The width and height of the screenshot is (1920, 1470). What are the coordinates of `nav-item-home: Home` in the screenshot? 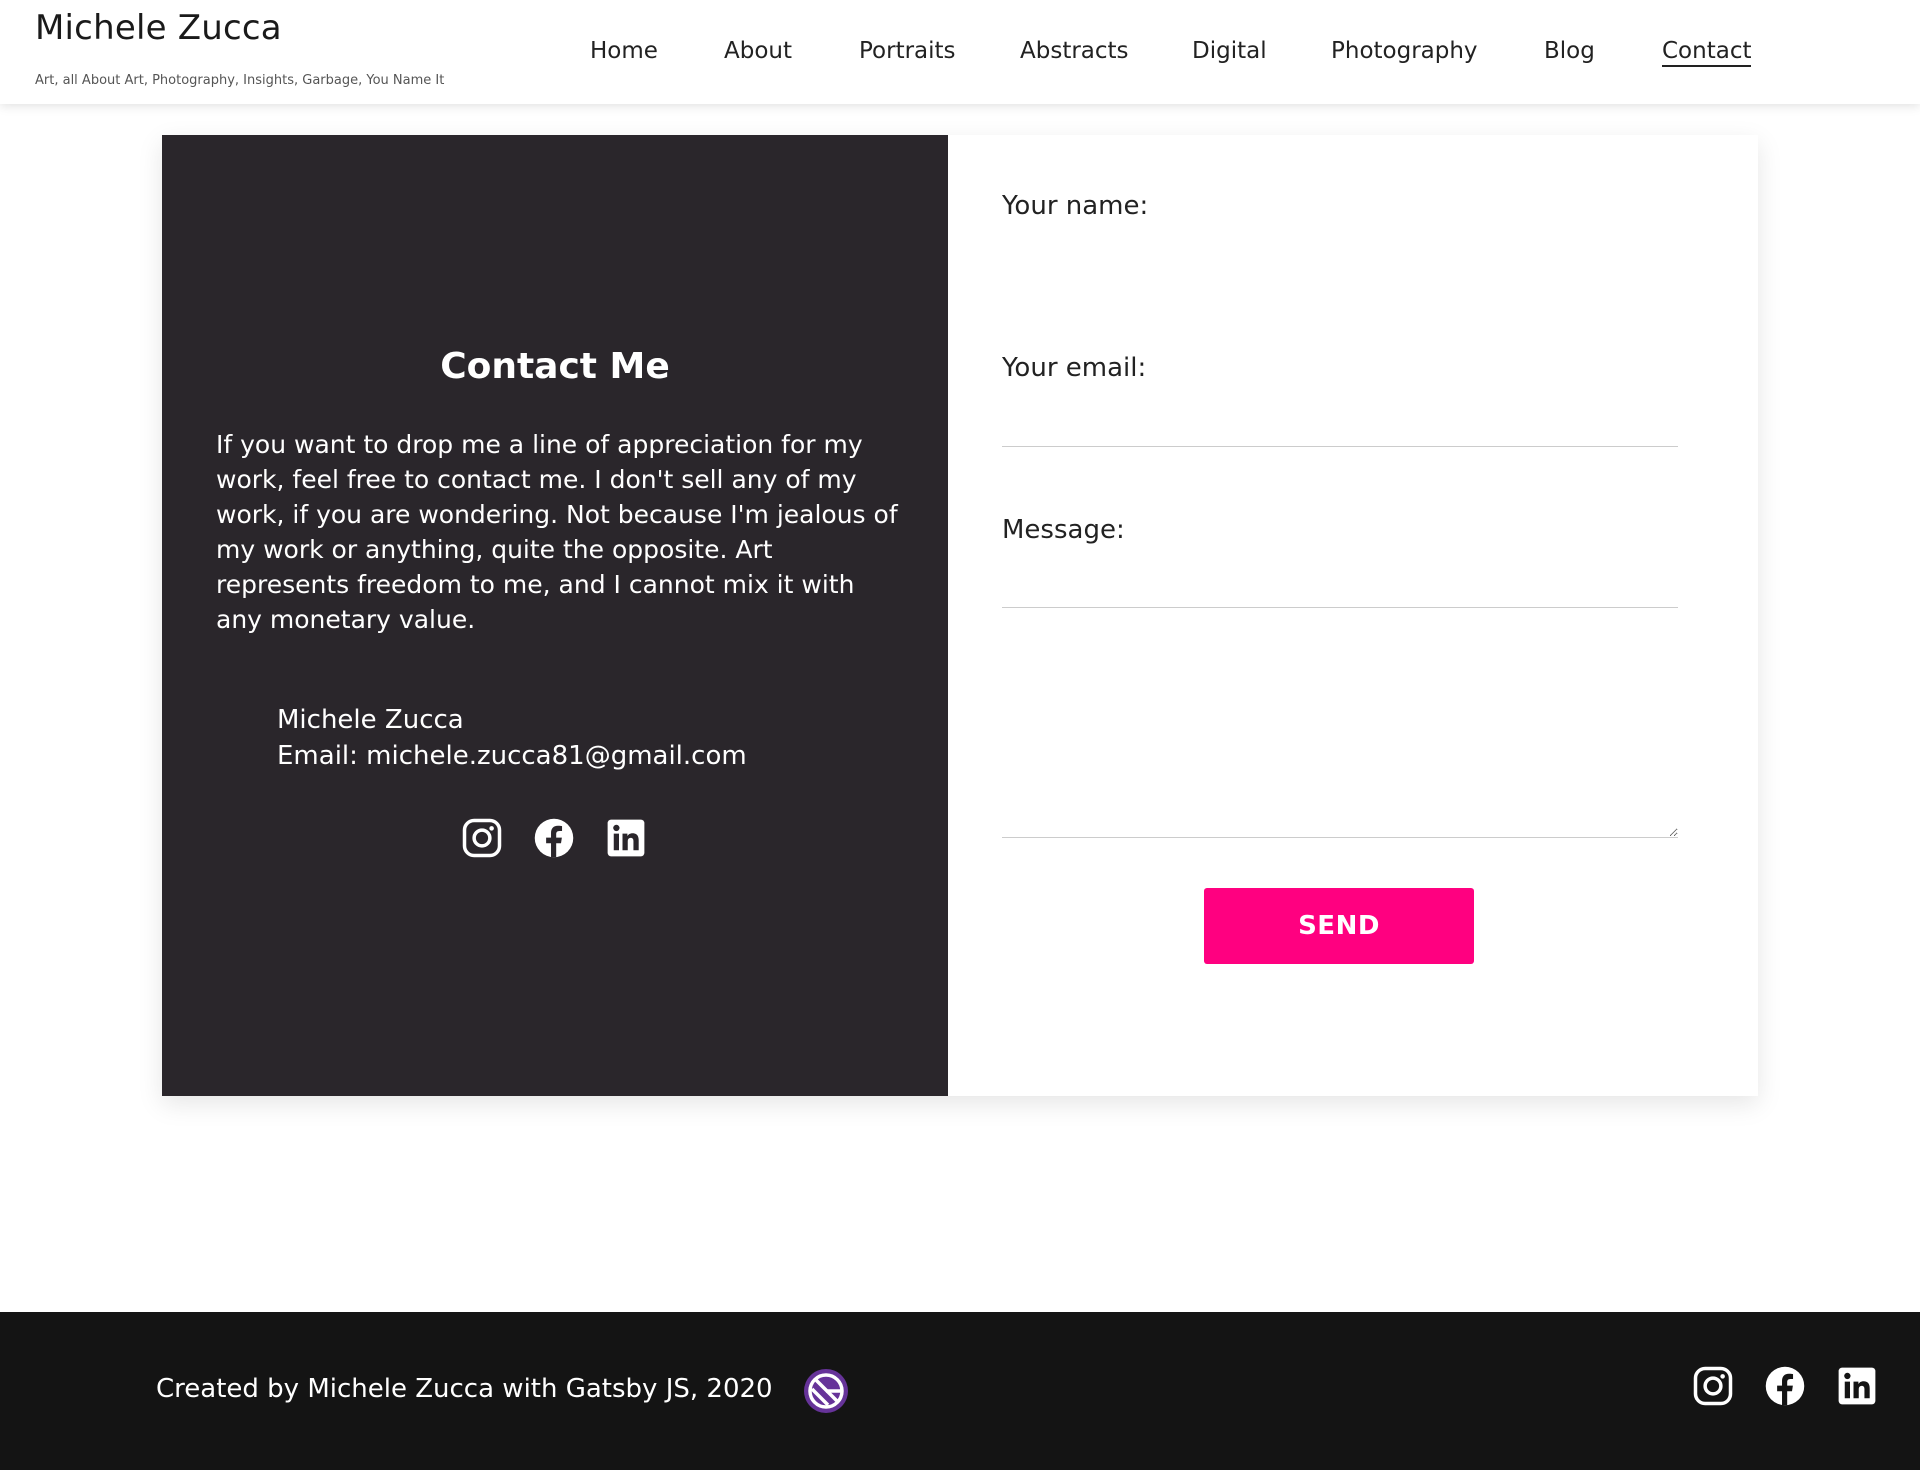 It's located at (624, 51).